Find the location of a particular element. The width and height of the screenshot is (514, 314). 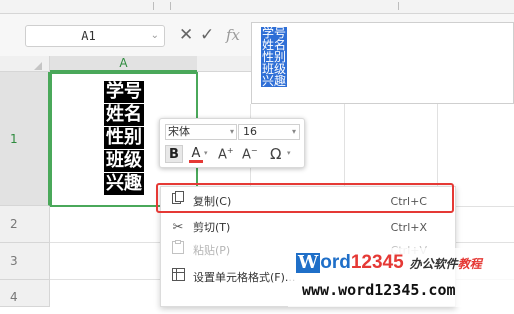

row-header-1: 1 is located at coordinates (25, 139).